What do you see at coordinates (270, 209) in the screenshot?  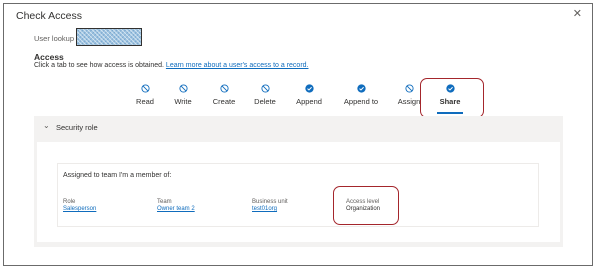 I see `business-unit-link: test01org` at bounding box center [270, 209].